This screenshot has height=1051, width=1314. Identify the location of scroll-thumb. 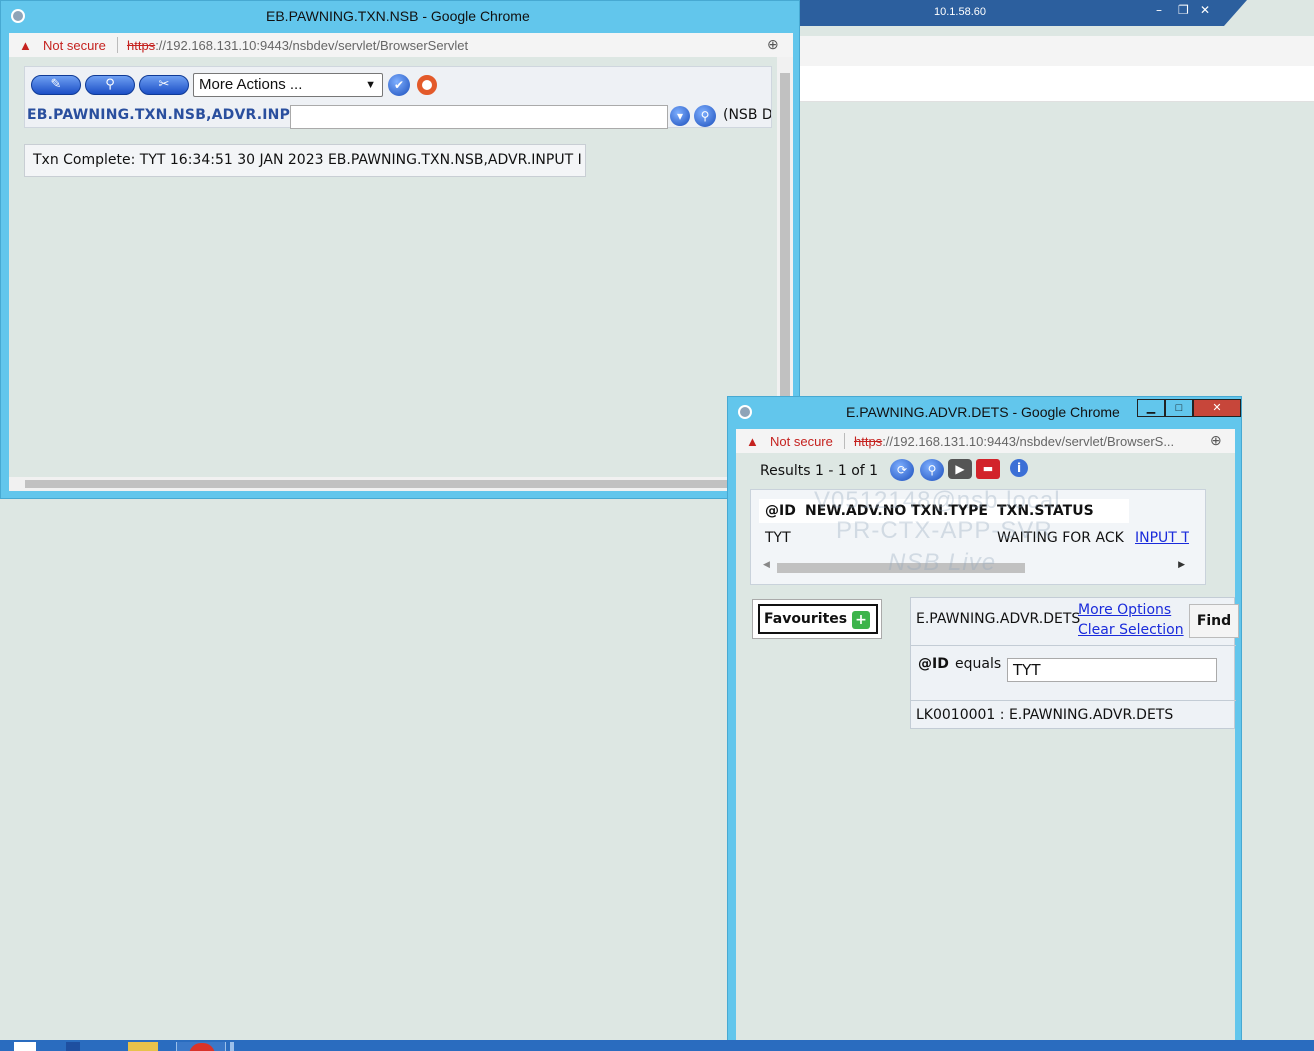
(405, 484).